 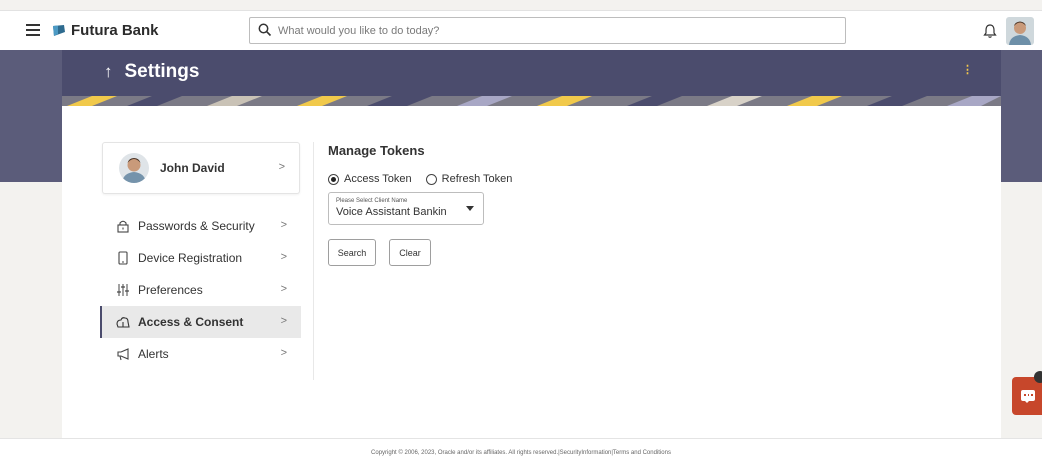 What do you see at coordinates (431, 179) in the screenshot?
I see `radio-unselected-icon` at bounding box center [431, 179].